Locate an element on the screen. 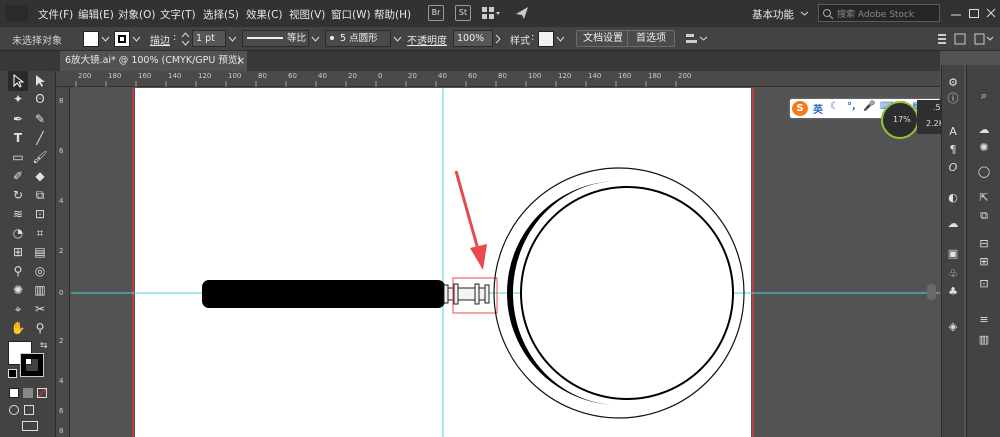  minimize-button is located at coordinates (956, 13).